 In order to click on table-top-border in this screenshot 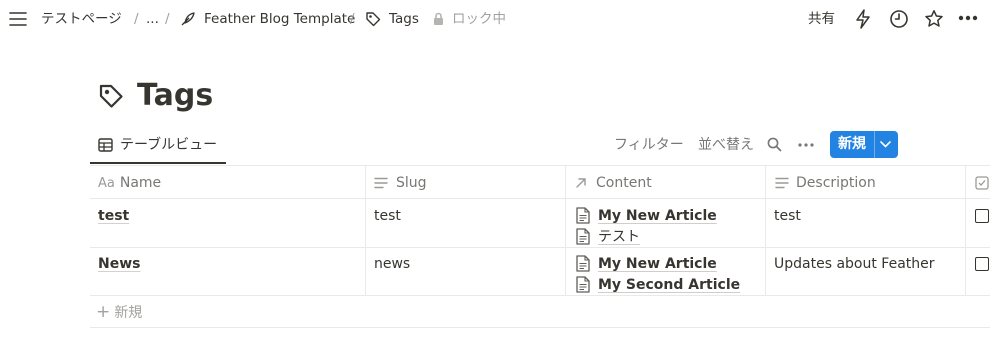, I will do `click(540, 165)`.